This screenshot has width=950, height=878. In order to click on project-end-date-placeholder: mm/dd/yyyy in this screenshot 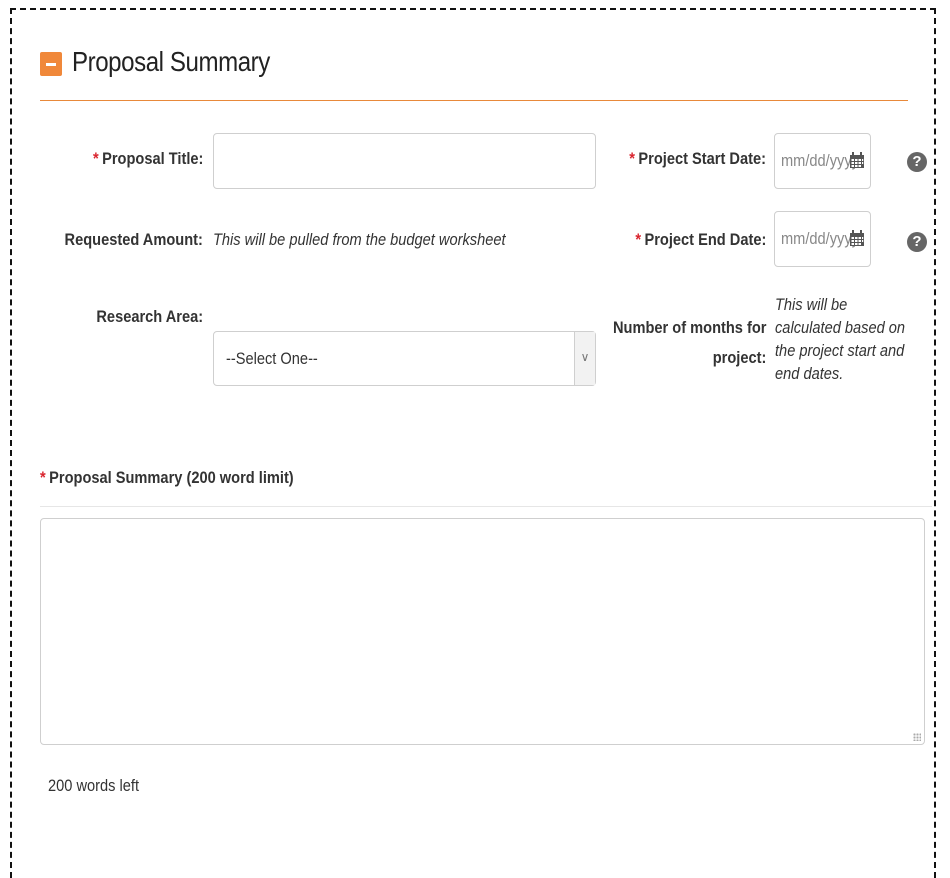, I will do `click(820, 238)`.